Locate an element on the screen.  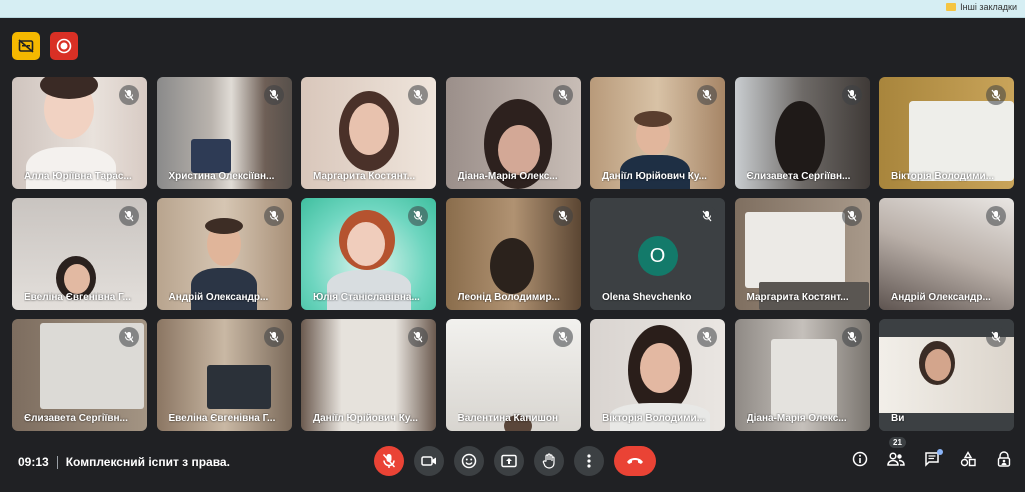
meeting-details-button is located at coordinates (860, 459).